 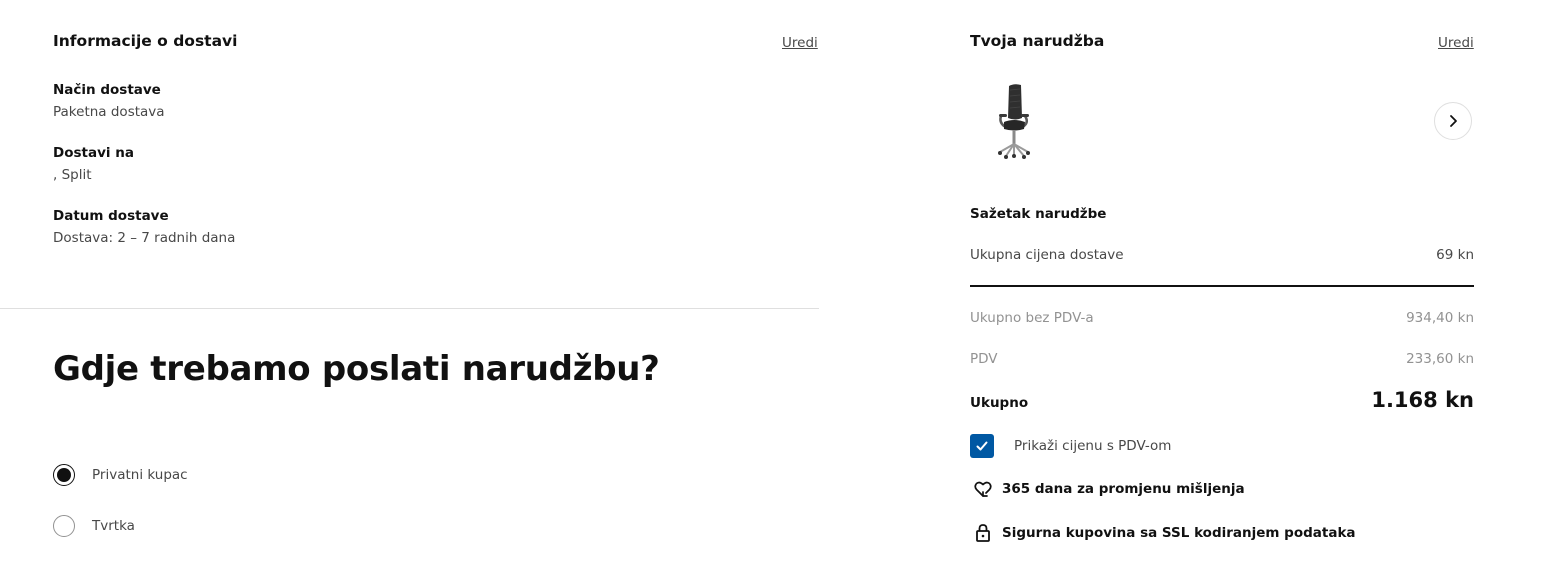 I want to click on checkmark-icon, so click(x=982, y=446).